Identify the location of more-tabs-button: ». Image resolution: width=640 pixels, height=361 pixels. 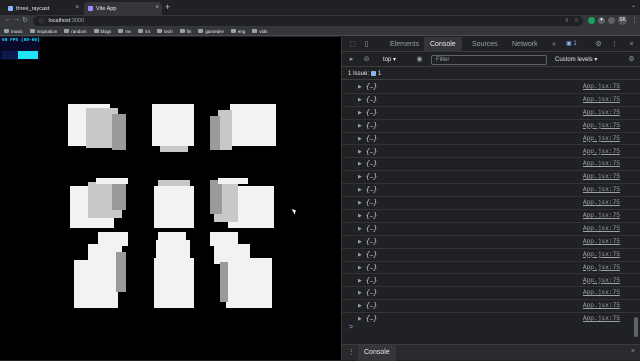
(554, 44).